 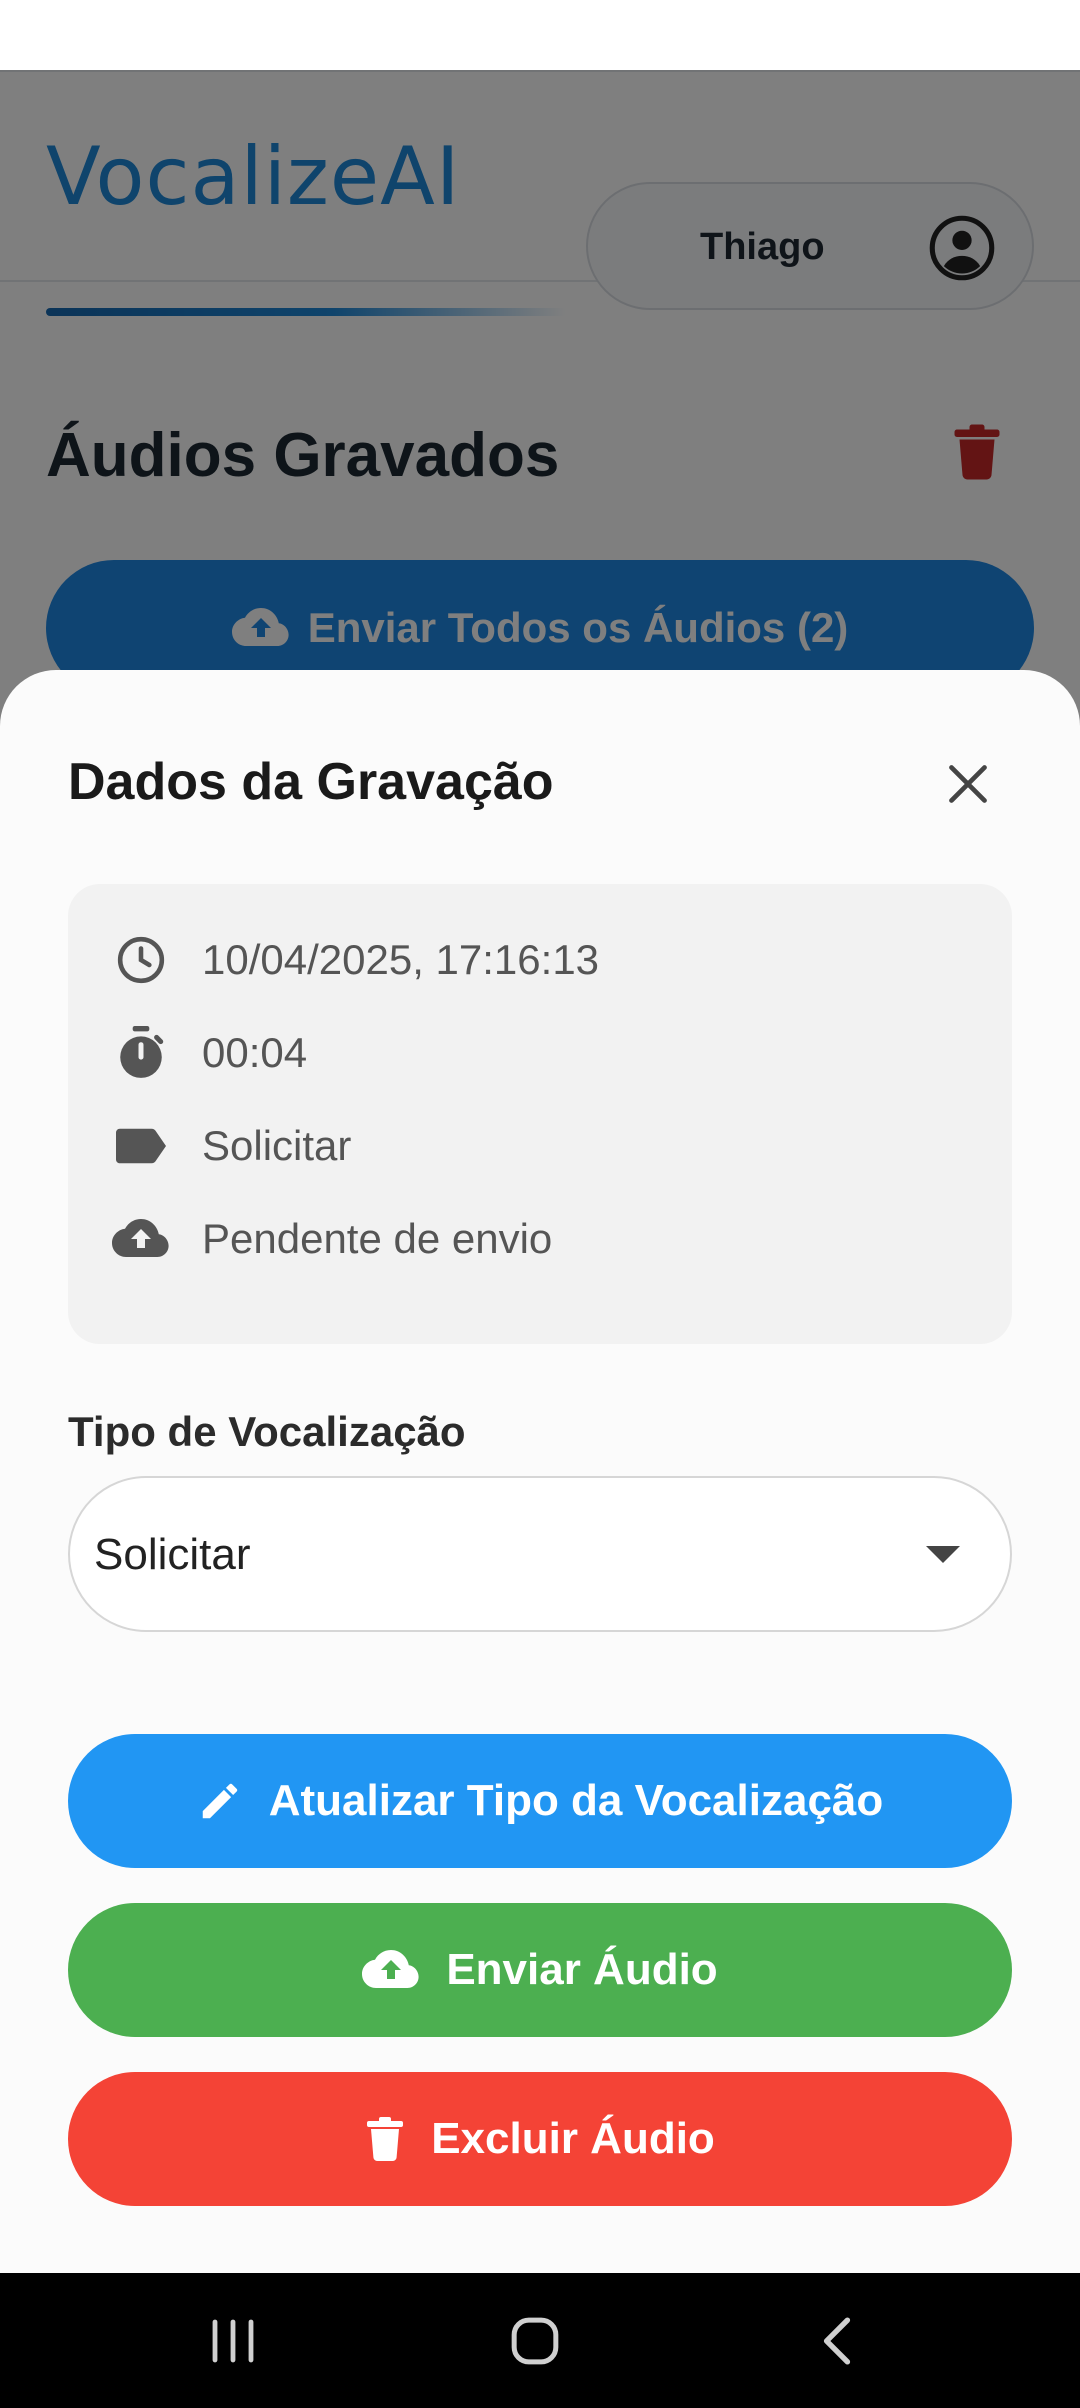 What do you see at coordinates (576, 1800) in the screenshot?
I see `update-type-label: Atualizar Tipo da Vocalização` at bounding box center [576, 1800].